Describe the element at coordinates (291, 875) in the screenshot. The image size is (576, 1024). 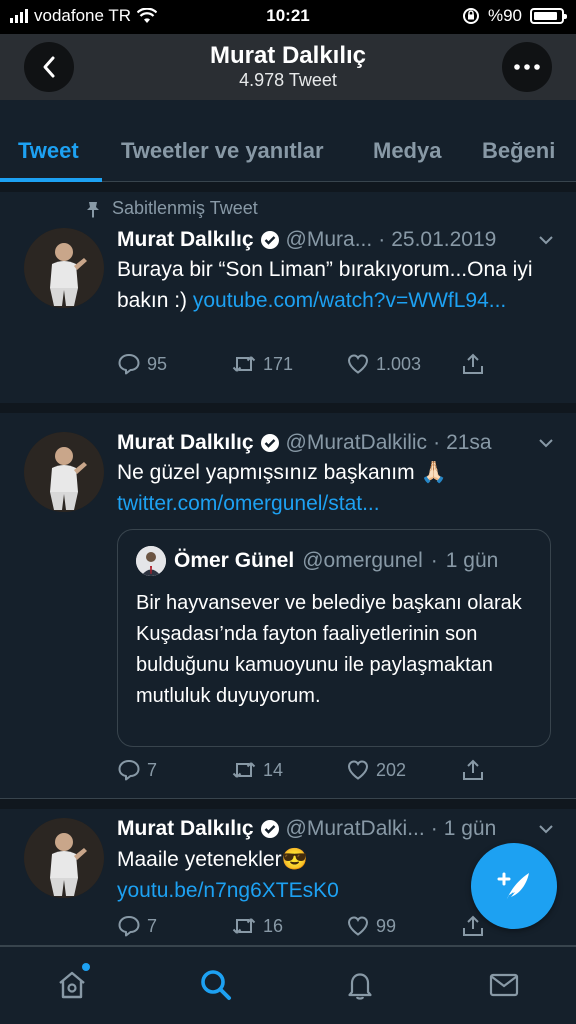
I see `tweet-text: Maaile yetenekler😎 youtu.be/n7ng6XTEsK0` at that location.